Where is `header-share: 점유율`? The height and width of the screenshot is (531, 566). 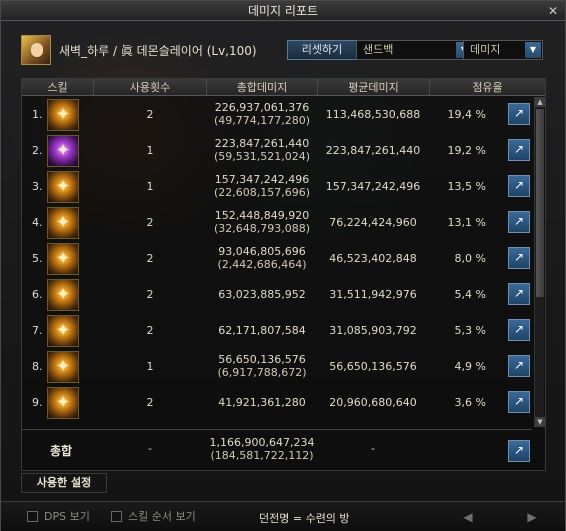 header-share: 점유율 is located at coordinates (487, 87).